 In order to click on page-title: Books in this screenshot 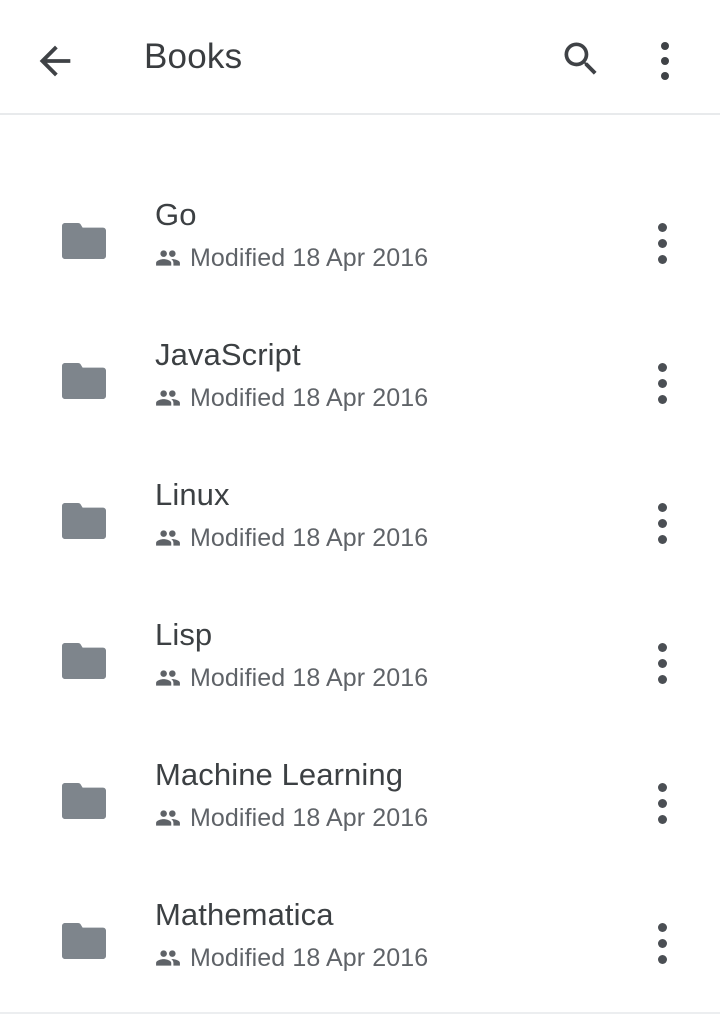, I will do `click(193, 56)`.